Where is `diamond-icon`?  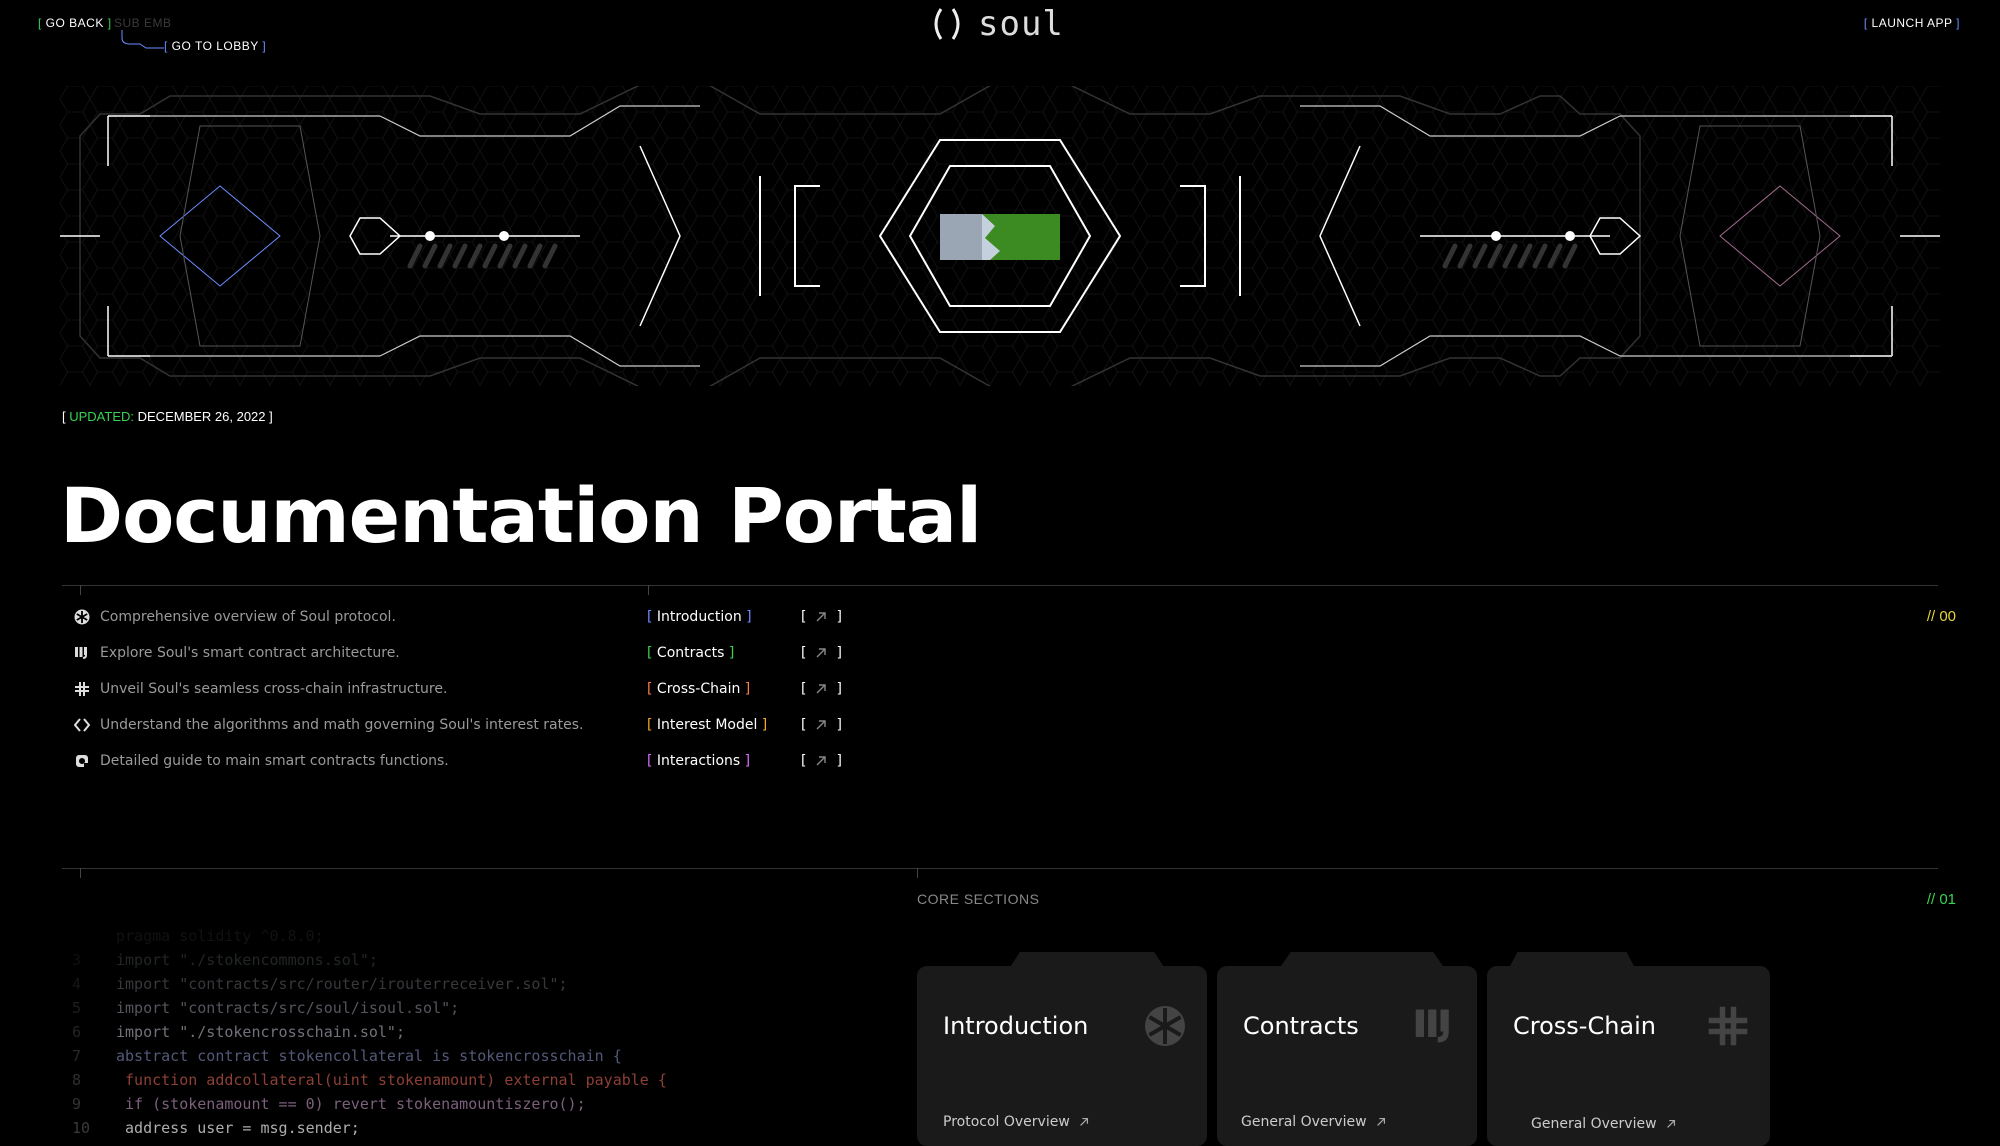 diamond-icon is located at coordinates (82, 725).